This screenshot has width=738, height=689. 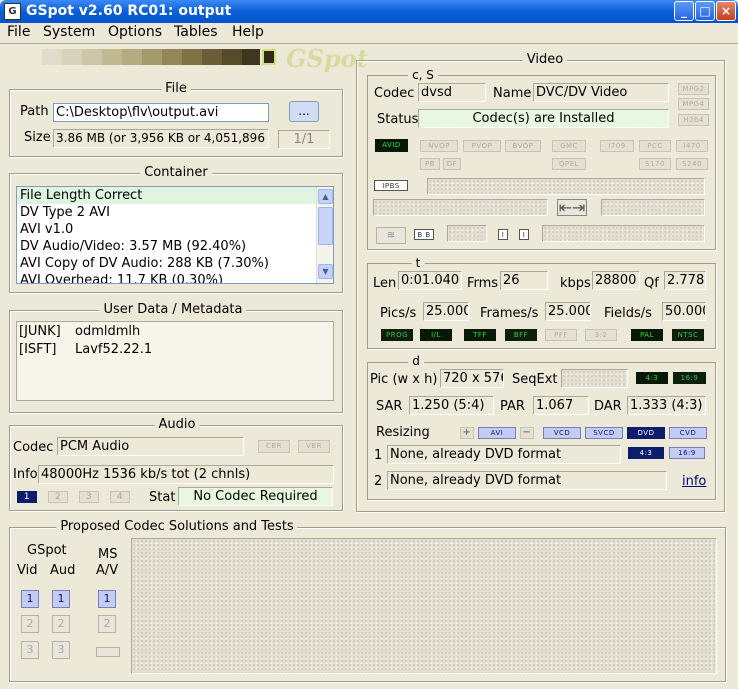 I want to click on resize-dvd-button: DVD, so click(x=646, y=433).